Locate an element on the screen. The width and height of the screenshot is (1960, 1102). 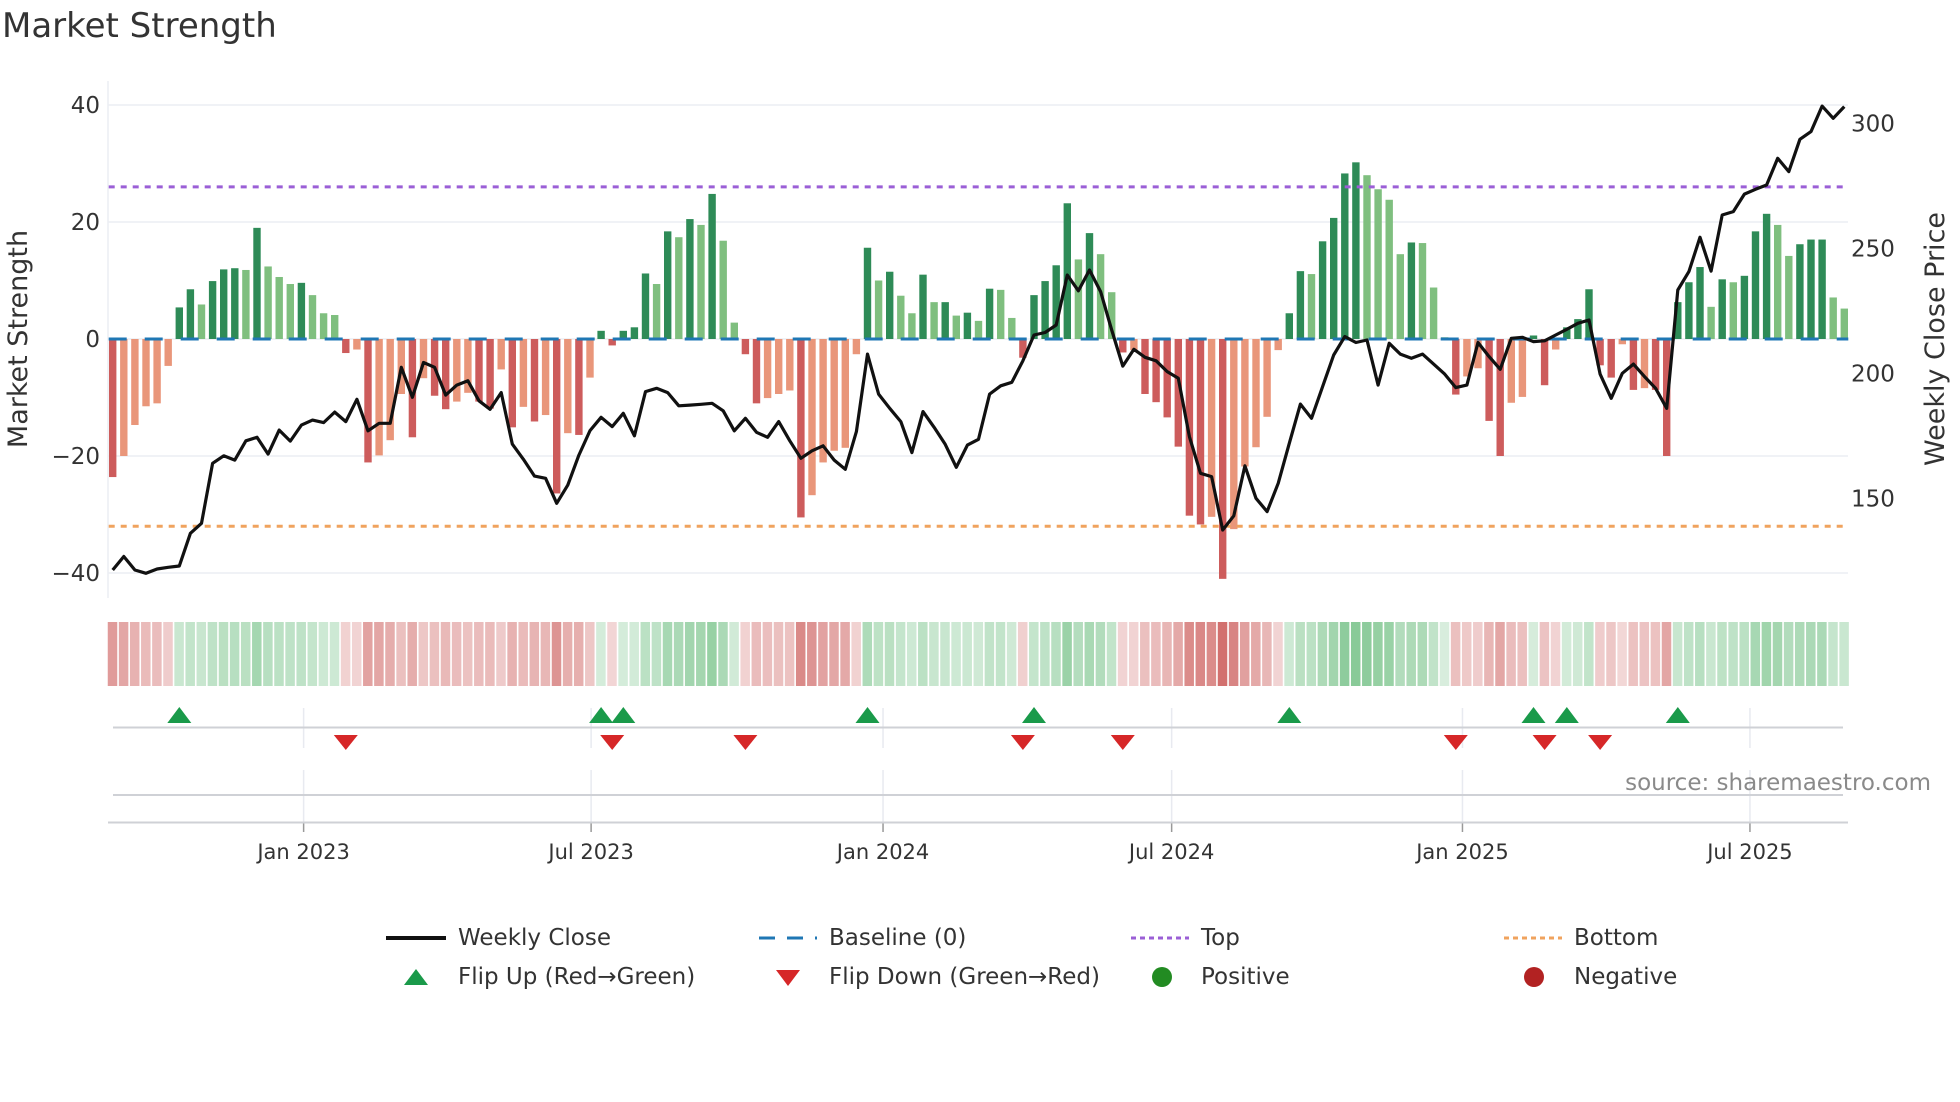
y-tick-label: −20 is located at coordinates (75, 457).